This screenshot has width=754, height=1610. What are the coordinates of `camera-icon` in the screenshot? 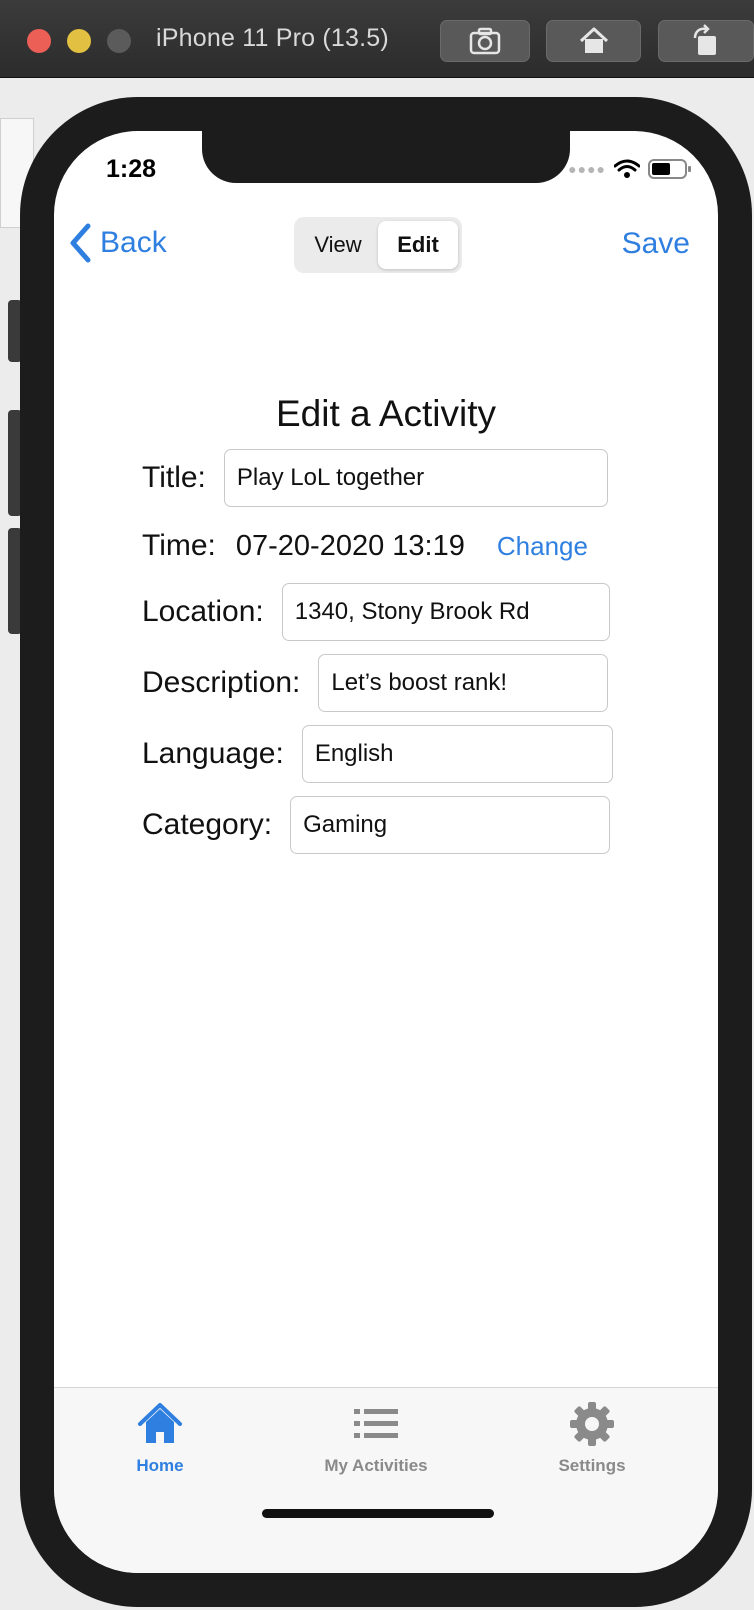 It's located at (485, 41).